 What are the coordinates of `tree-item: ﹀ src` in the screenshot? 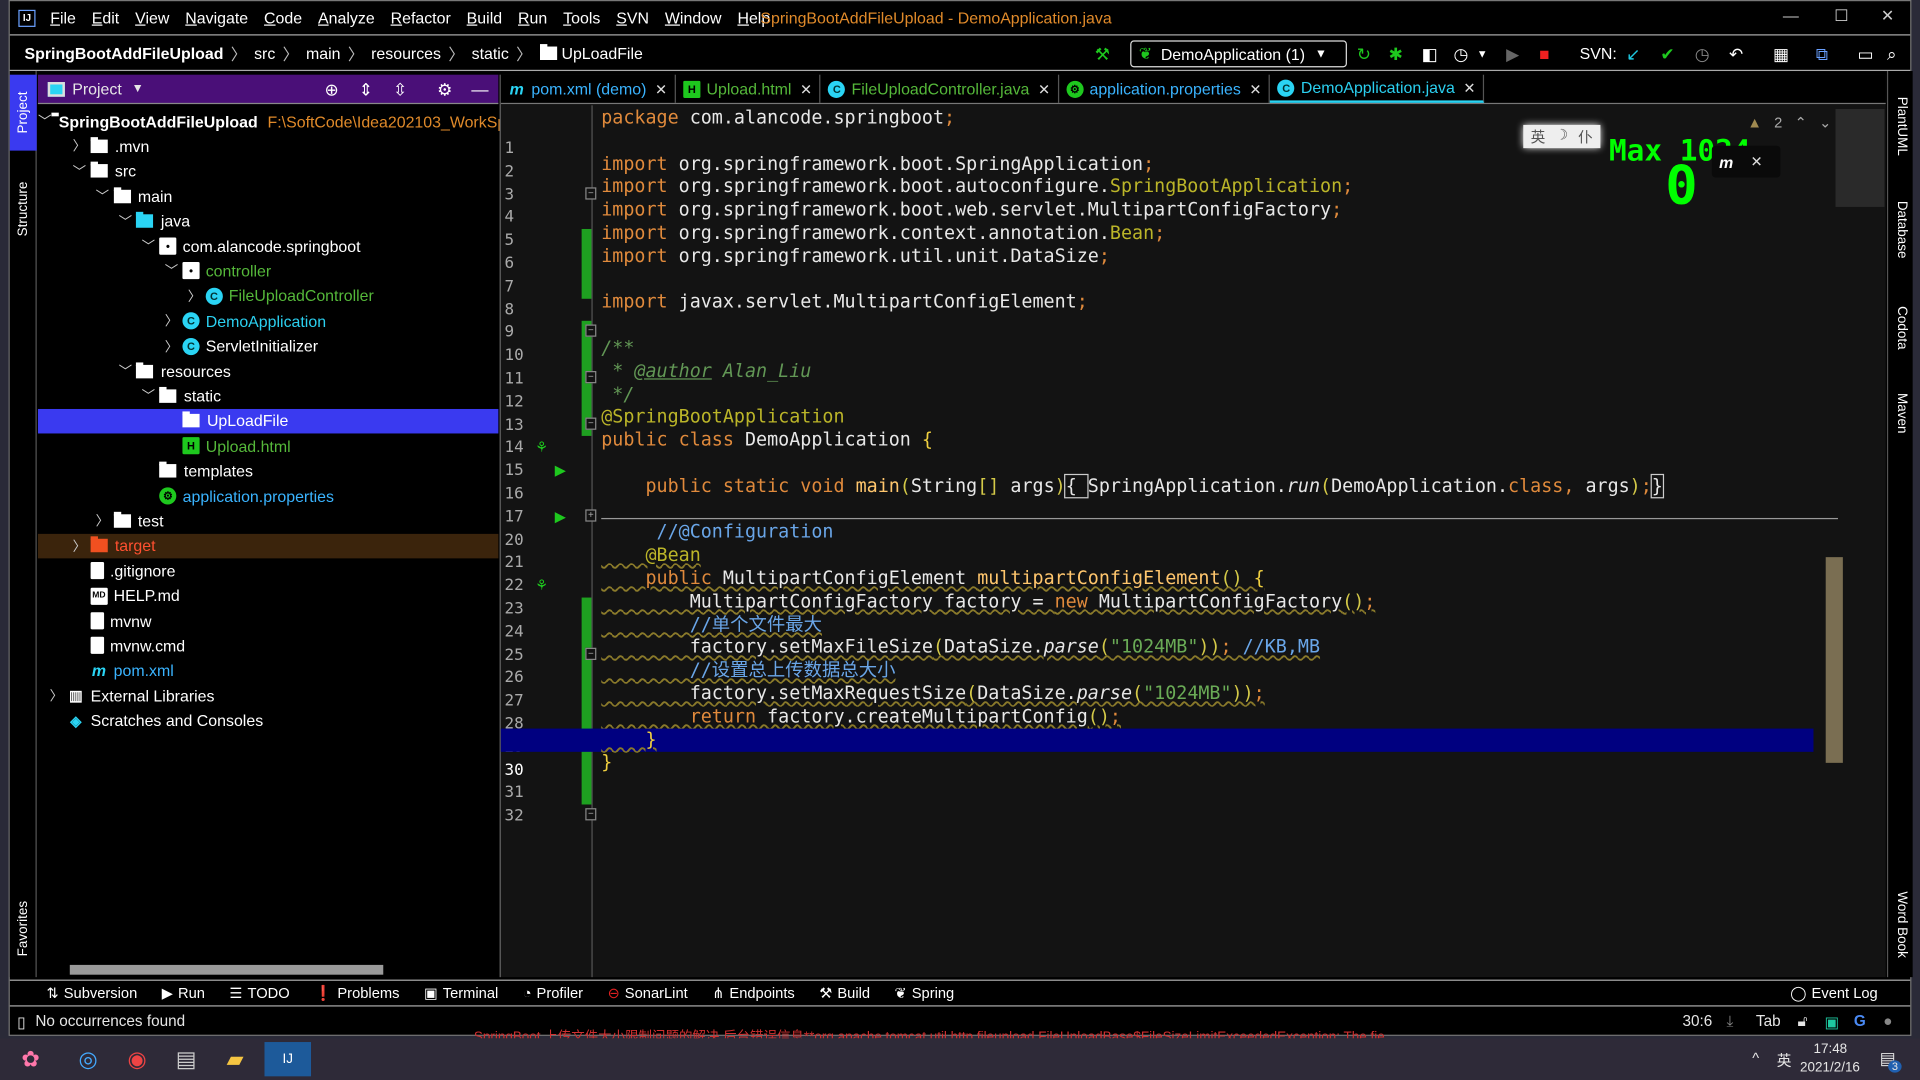 It's located at (268, 171).